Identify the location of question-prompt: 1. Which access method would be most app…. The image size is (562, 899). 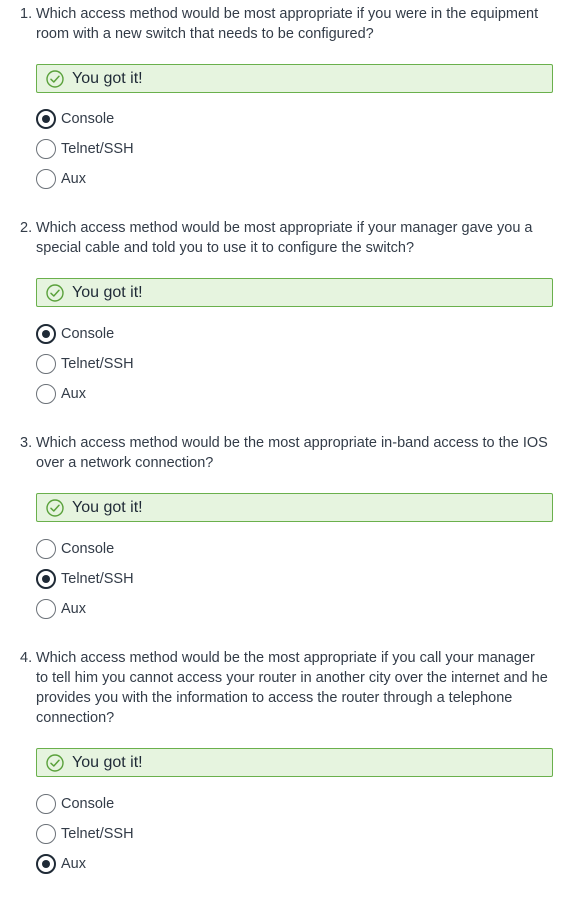
(285, 24).